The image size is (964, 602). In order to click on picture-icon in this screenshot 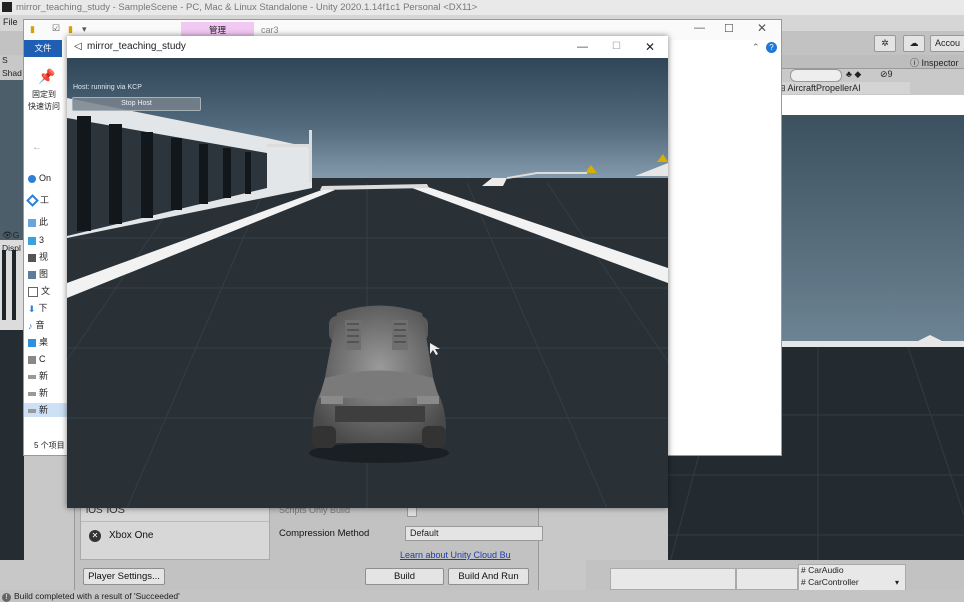, I will do `click(32, 274)`.